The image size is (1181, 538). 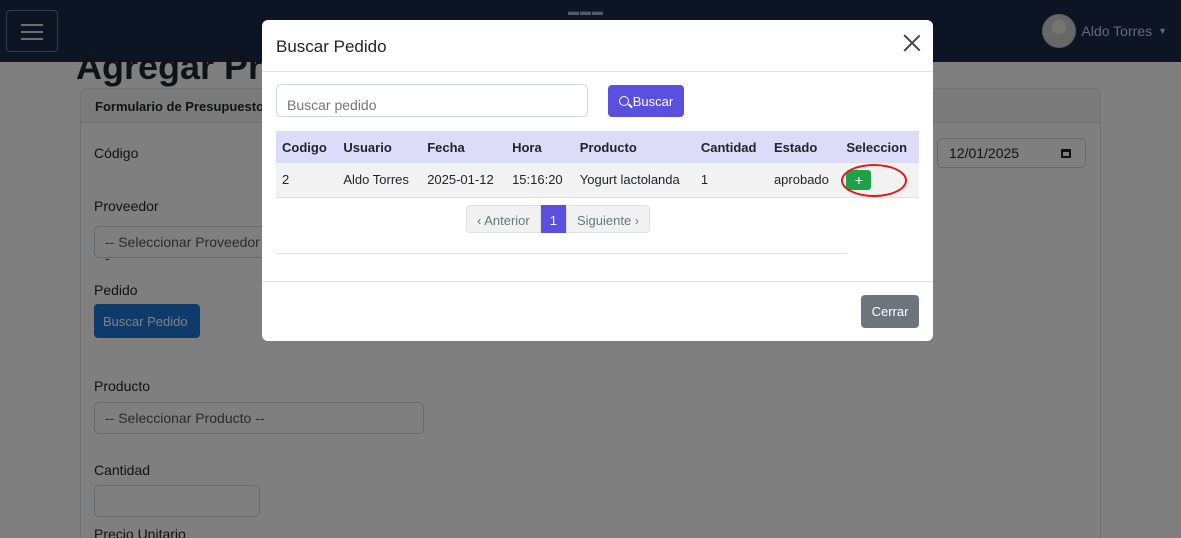 What do you see at coordinates (561, 253) in the screenshot?
I see `divider` at bounding box center [561, 253].